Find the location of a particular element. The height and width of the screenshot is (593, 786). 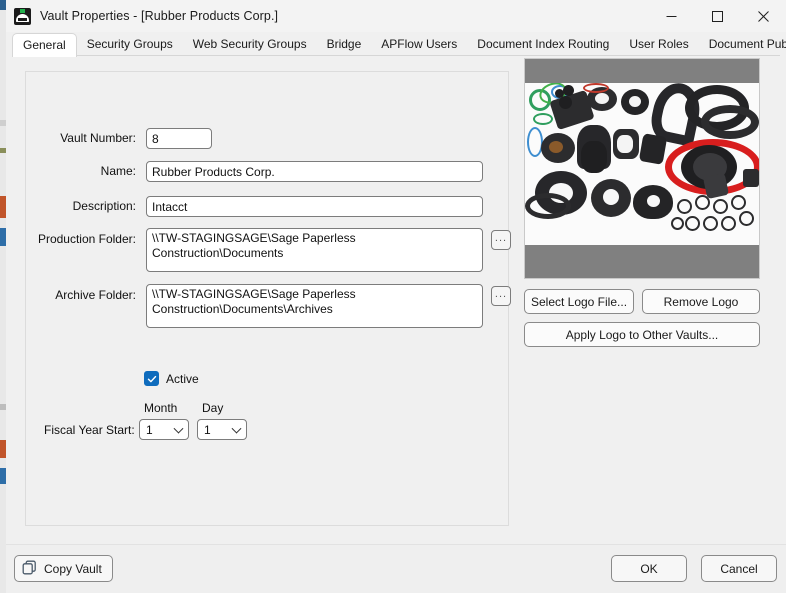

maximize-icon is located at coordinates (717, 16).